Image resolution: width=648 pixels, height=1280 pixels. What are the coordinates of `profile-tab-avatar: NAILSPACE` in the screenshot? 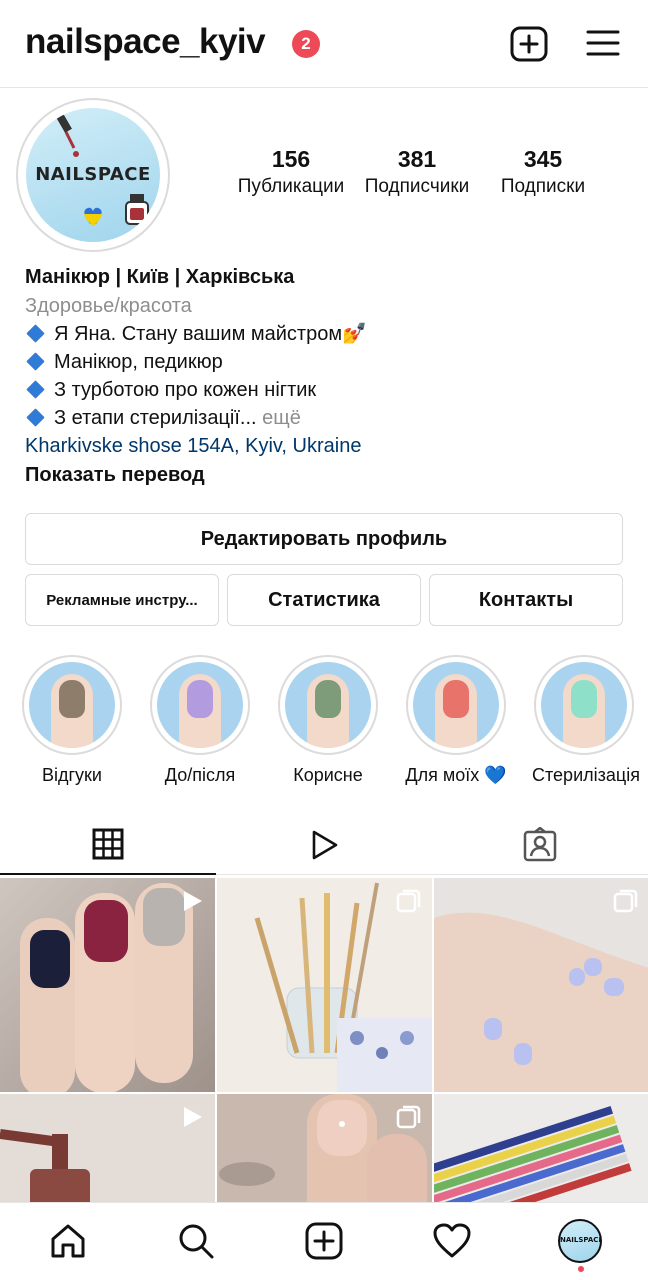 It's located at (580, 1241).